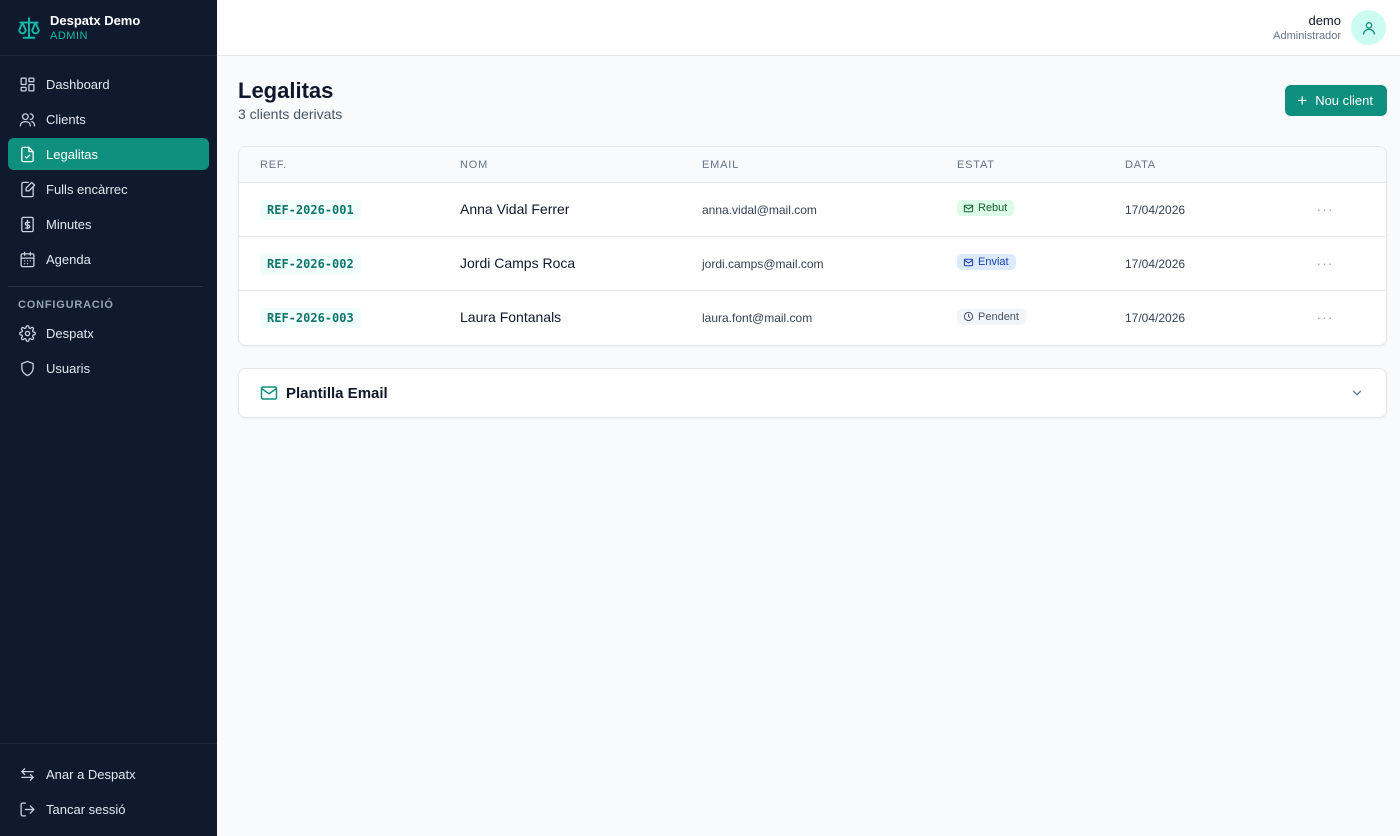 The image size is (1400, 836). I want to click on status-label: Enviat, so click(993, 262).